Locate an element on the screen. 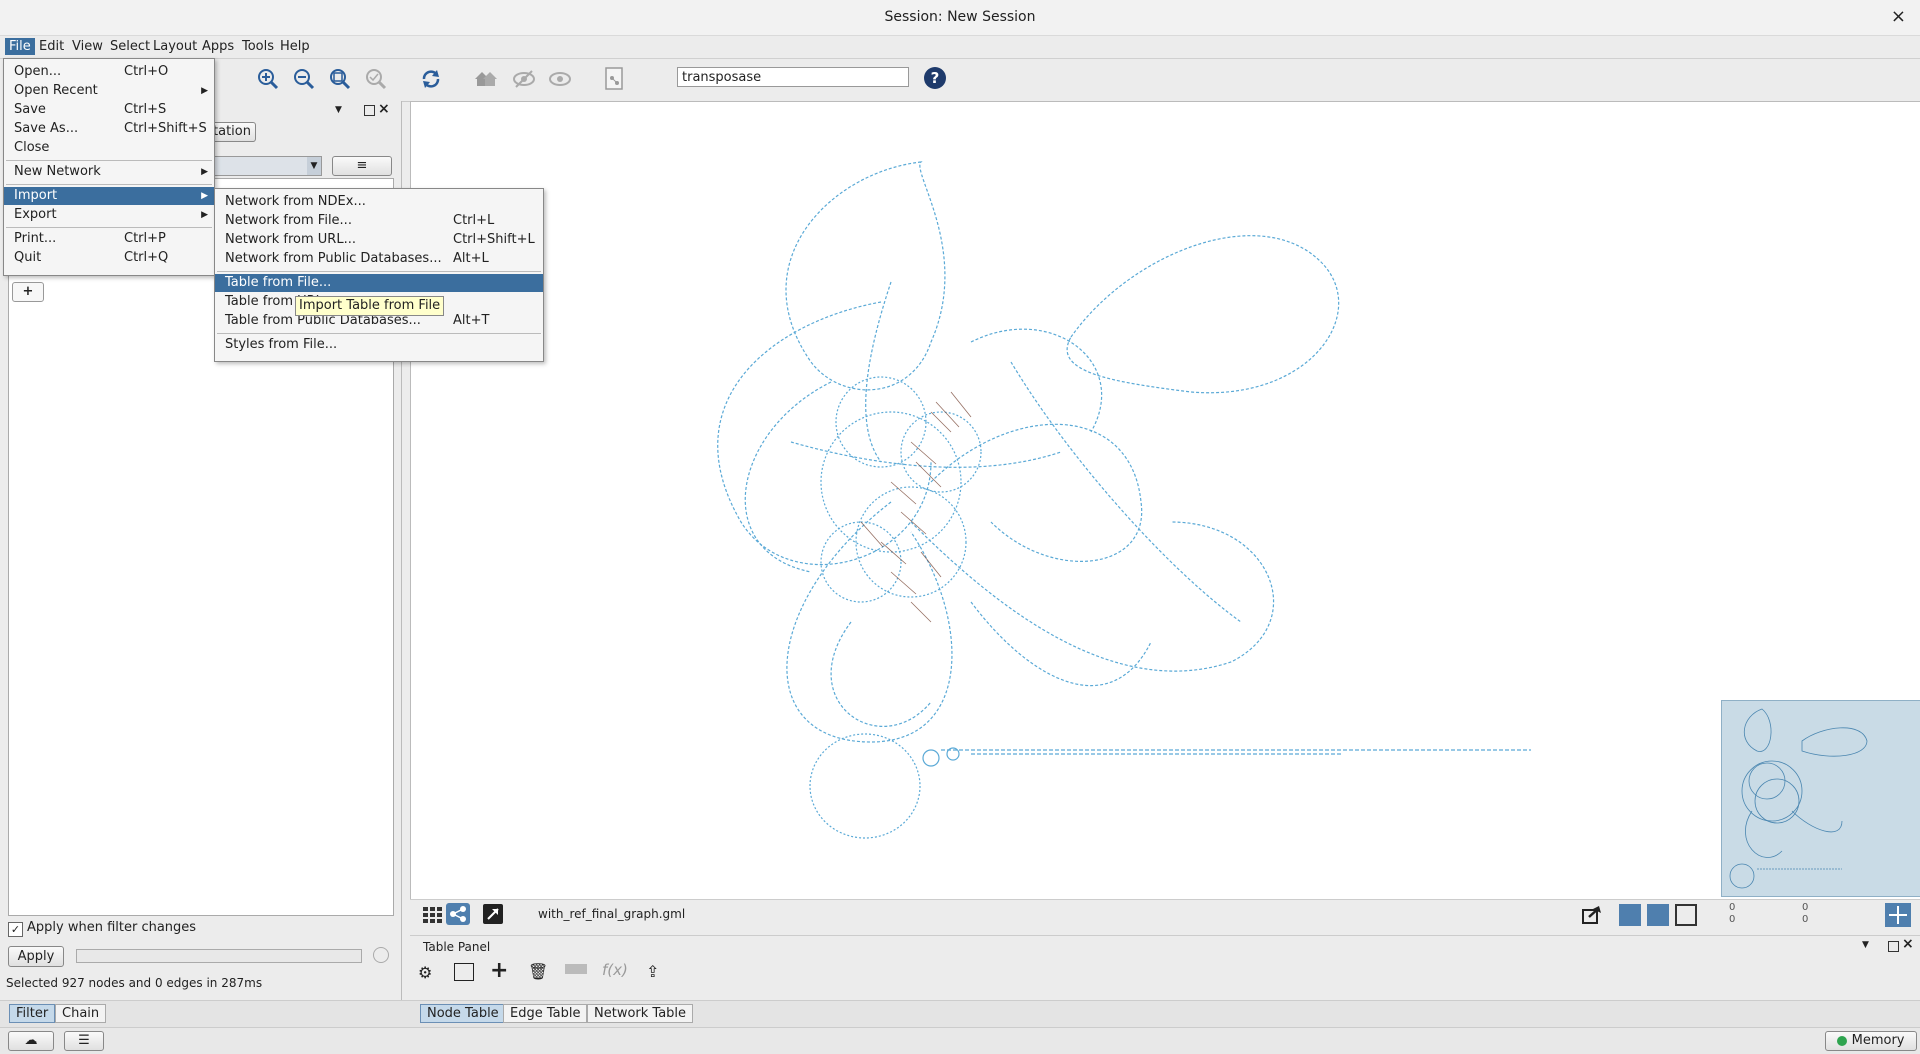 The height and width of the screenshot is (1054, 1920). home-icon is located at coordinates (486, 79).